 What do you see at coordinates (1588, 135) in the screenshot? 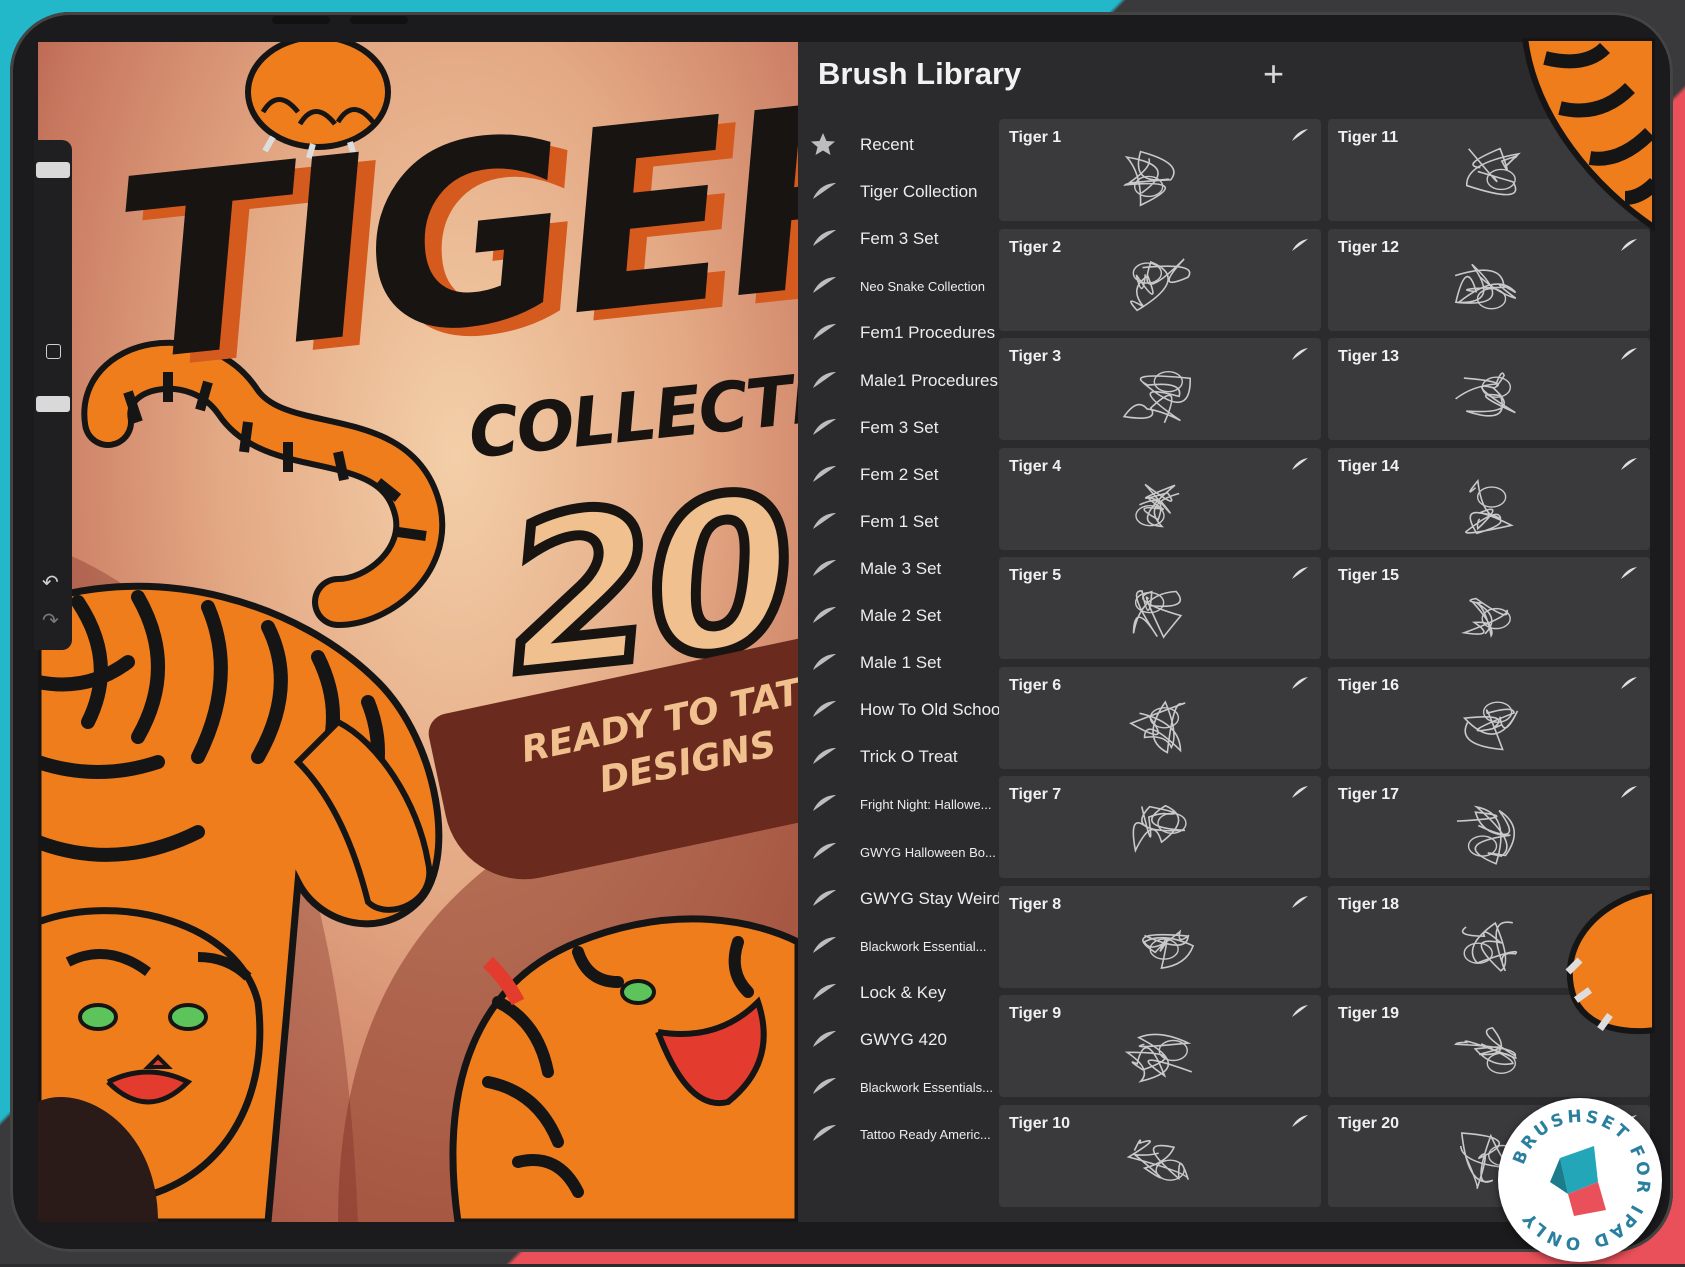
I see `tiger-tail-decoration` at bounding box center [1588, 135].